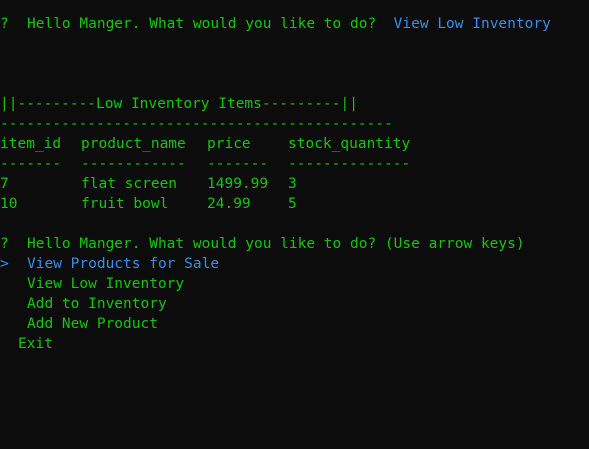 This screenshot has height=449, width=589. What do you see at coordinates (133, 144) in the screenshot?
I see `header-product-name: product_name` at bounding box center [133, 144].